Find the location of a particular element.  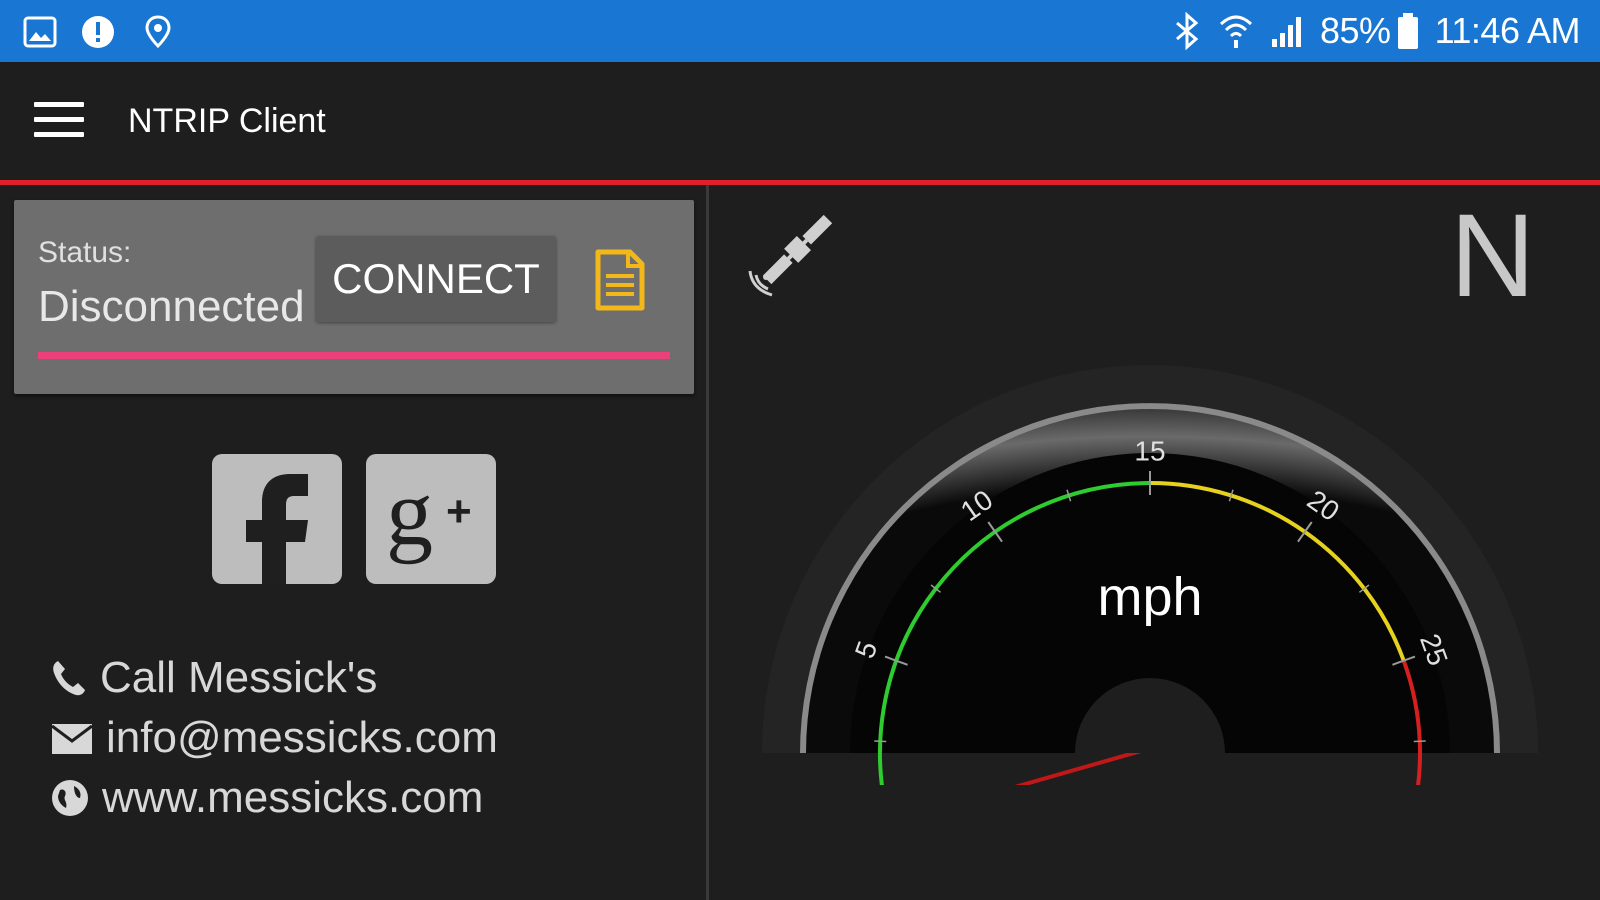

call-contact-text: Call Messick's is located at coordinates (239, 677).